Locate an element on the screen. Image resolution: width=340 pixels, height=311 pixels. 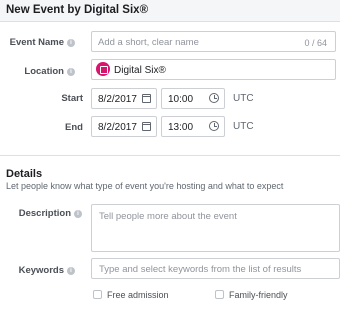
end-label-text: End is located at coordinates (74, 127).